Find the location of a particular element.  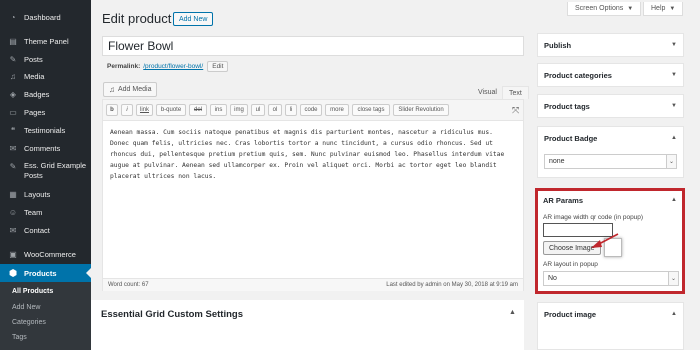

quicktag-code-button: code is located at coordinates (311, 110).